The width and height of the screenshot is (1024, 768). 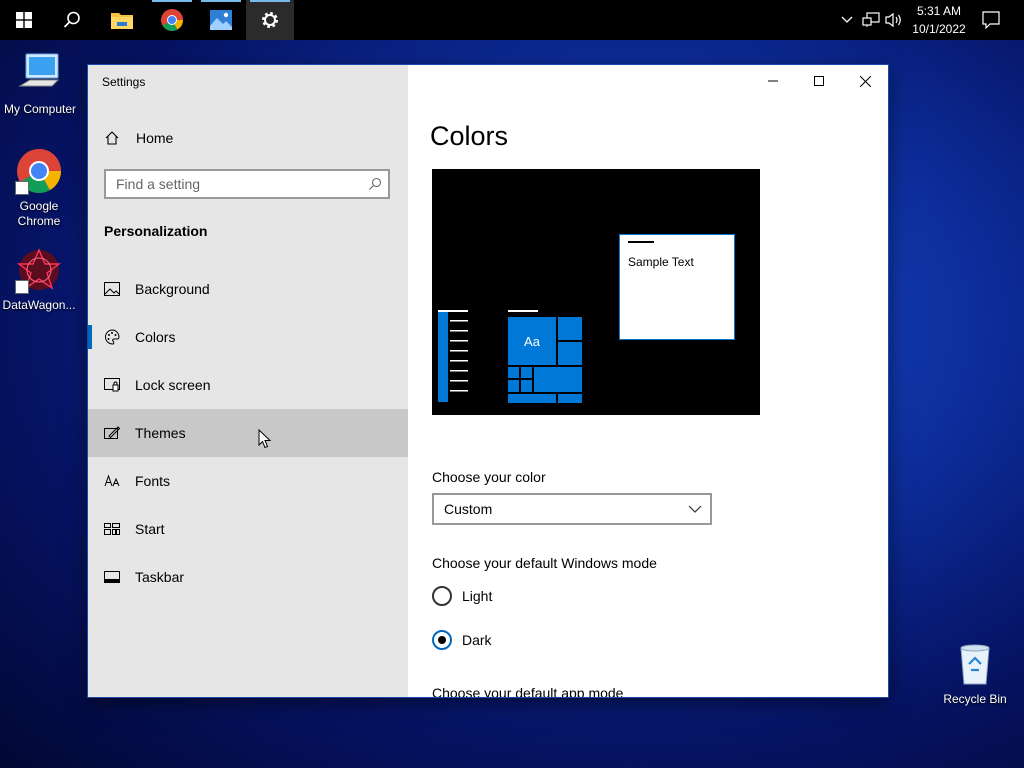 I want to click on desktop-icon-label: Recycle Bin, so click(x=975, y=699).